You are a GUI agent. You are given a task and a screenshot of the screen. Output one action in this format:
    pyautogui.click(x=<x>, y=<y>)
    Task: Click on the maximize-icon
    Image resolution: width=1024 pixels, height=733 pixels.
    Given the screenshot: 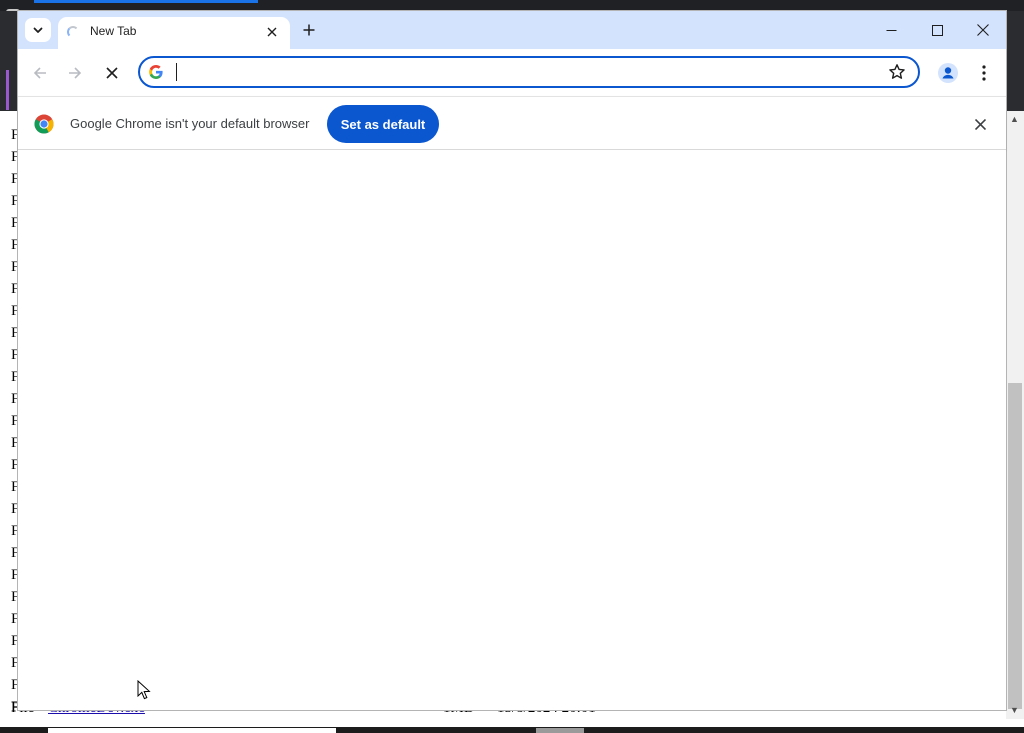 What is the action you would take?
    pyautogui.click(x=937, y=30)
    